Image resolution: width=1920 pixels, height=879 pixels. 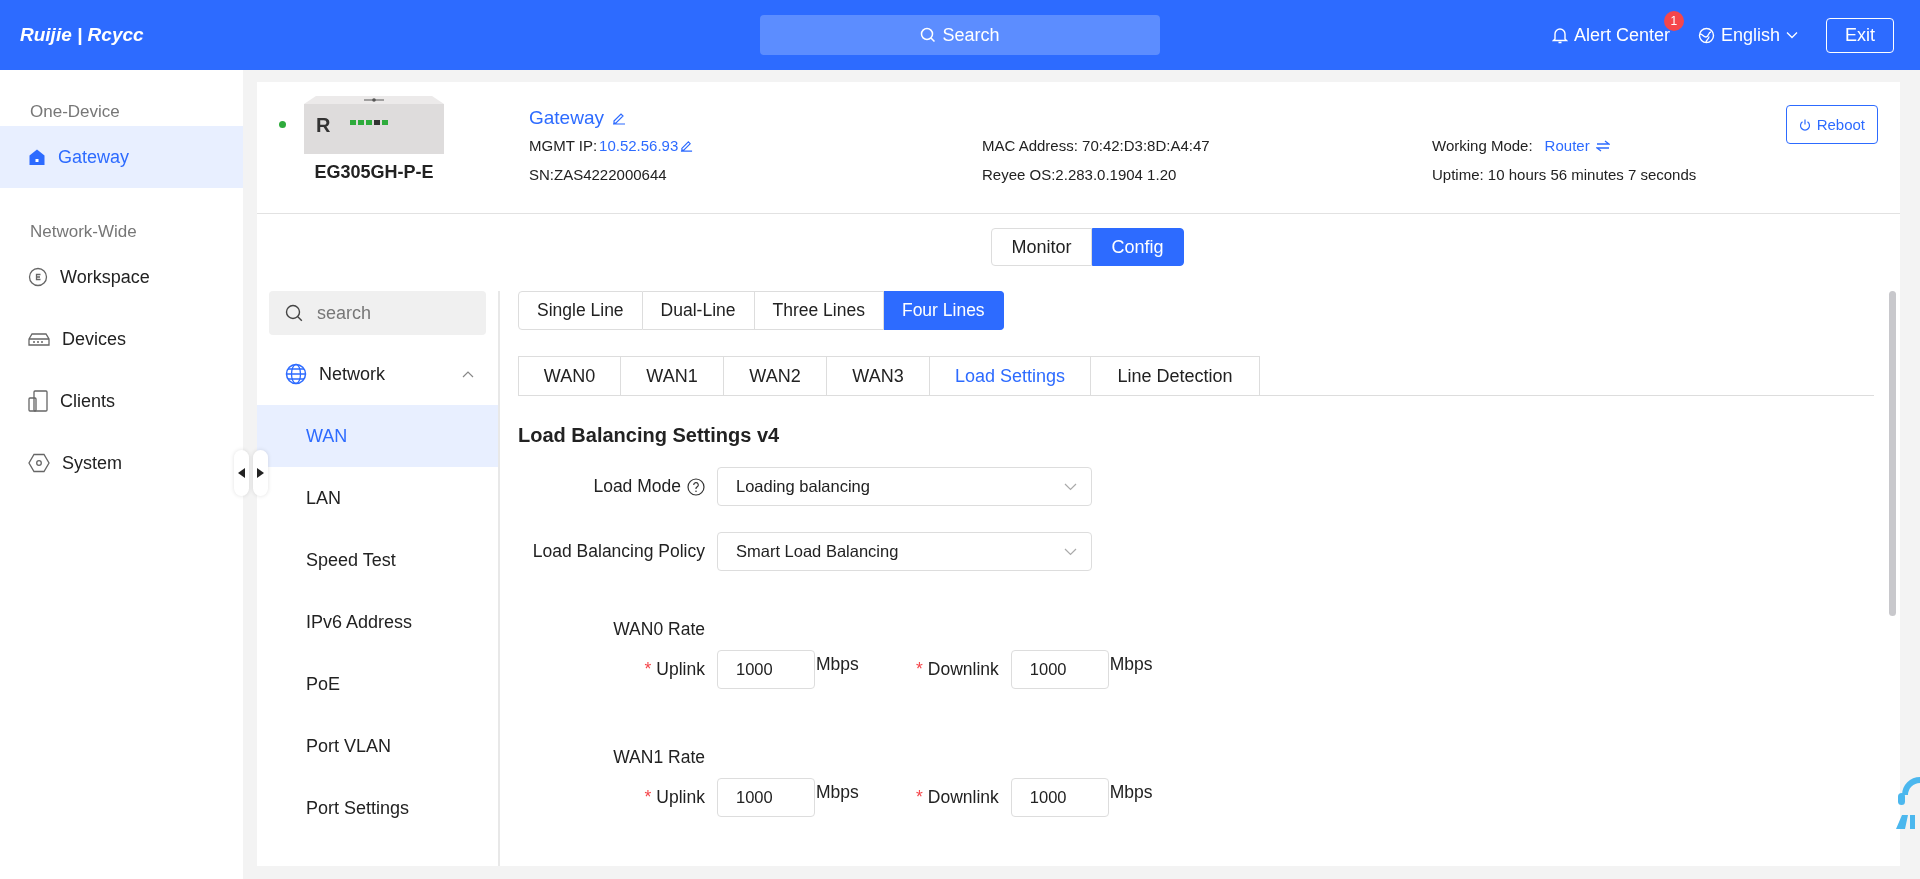 What do you see at coordinates (387, 313) in the screenshot?
I see `search-input: search` at bounding box center [387, 313].